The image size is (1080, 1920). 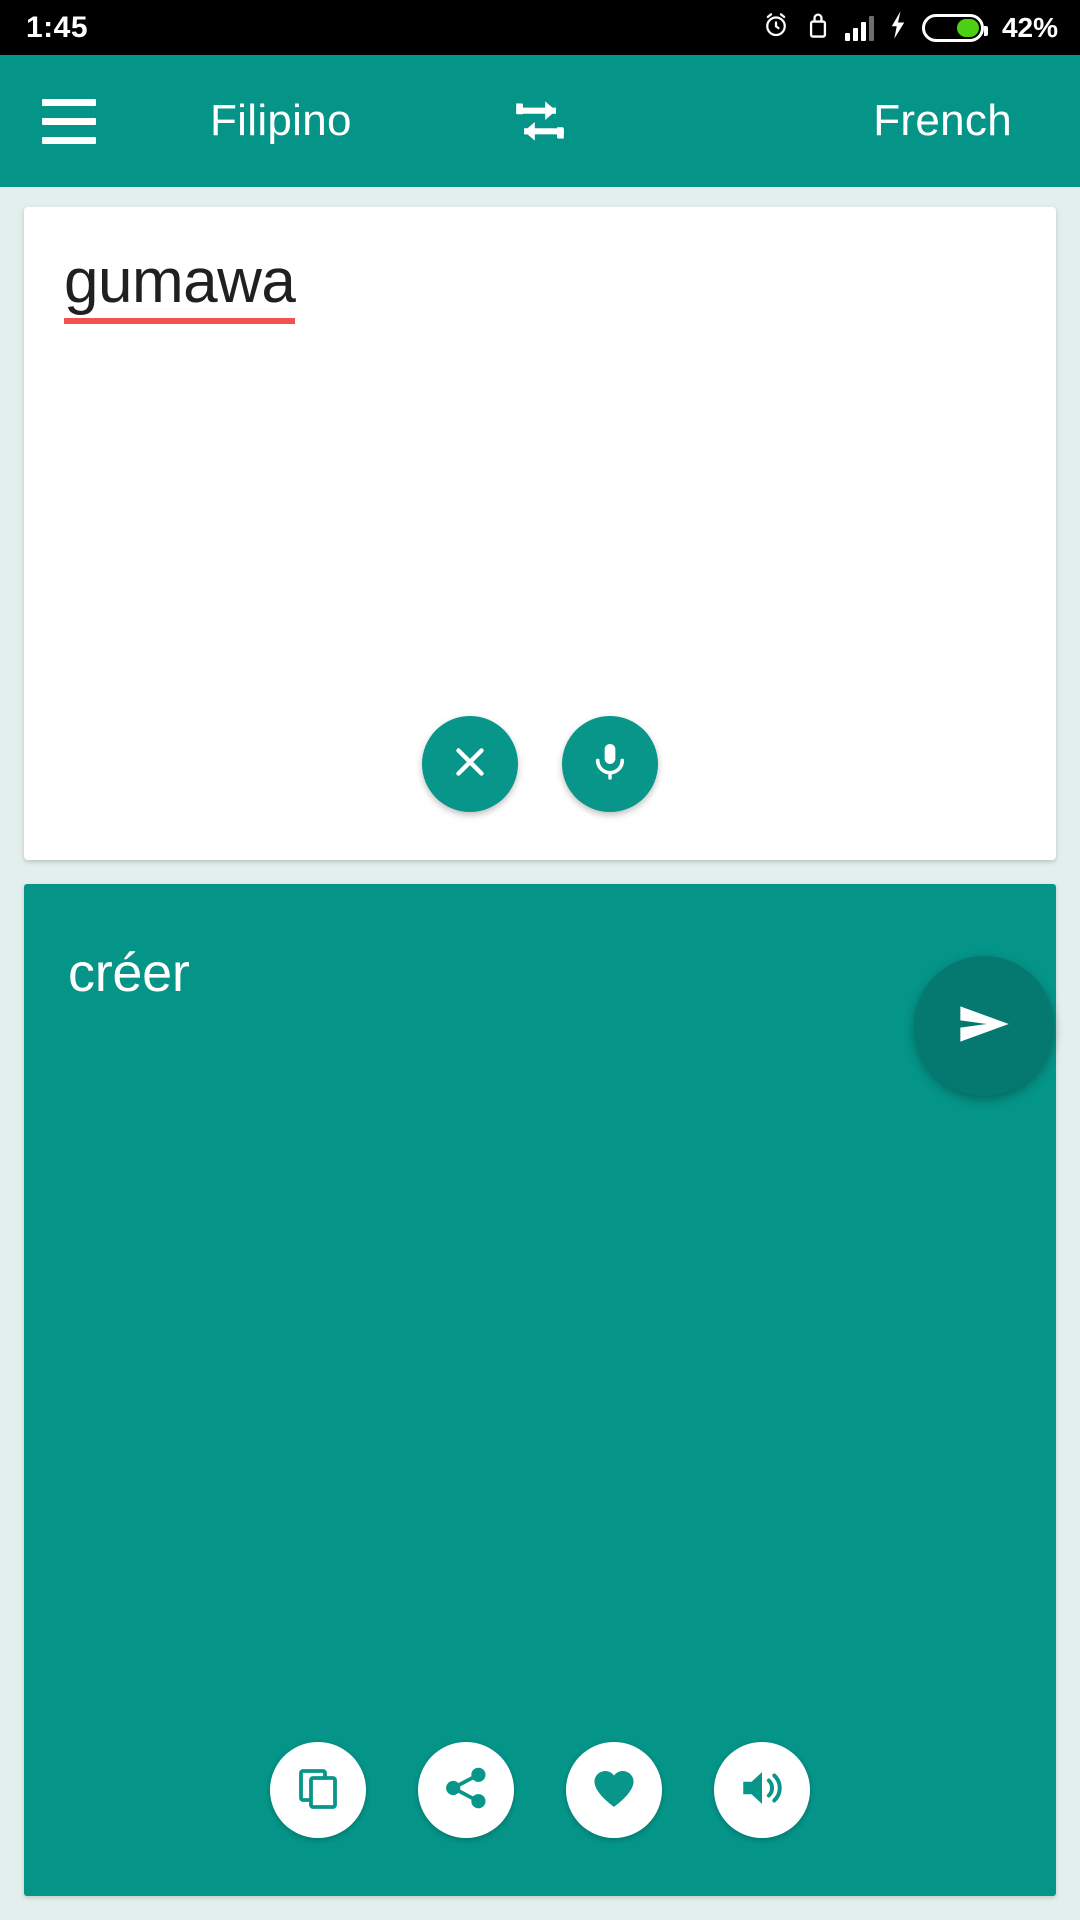 What do you see at coordinates (281, 121) in the screenshot?
I see `source-language-selector: Filipino` at bounding box center [281, 121].